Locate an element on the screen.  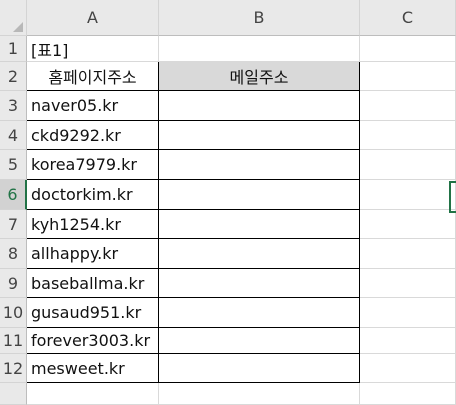
select-all-corner is located at coordinates (13, 18).